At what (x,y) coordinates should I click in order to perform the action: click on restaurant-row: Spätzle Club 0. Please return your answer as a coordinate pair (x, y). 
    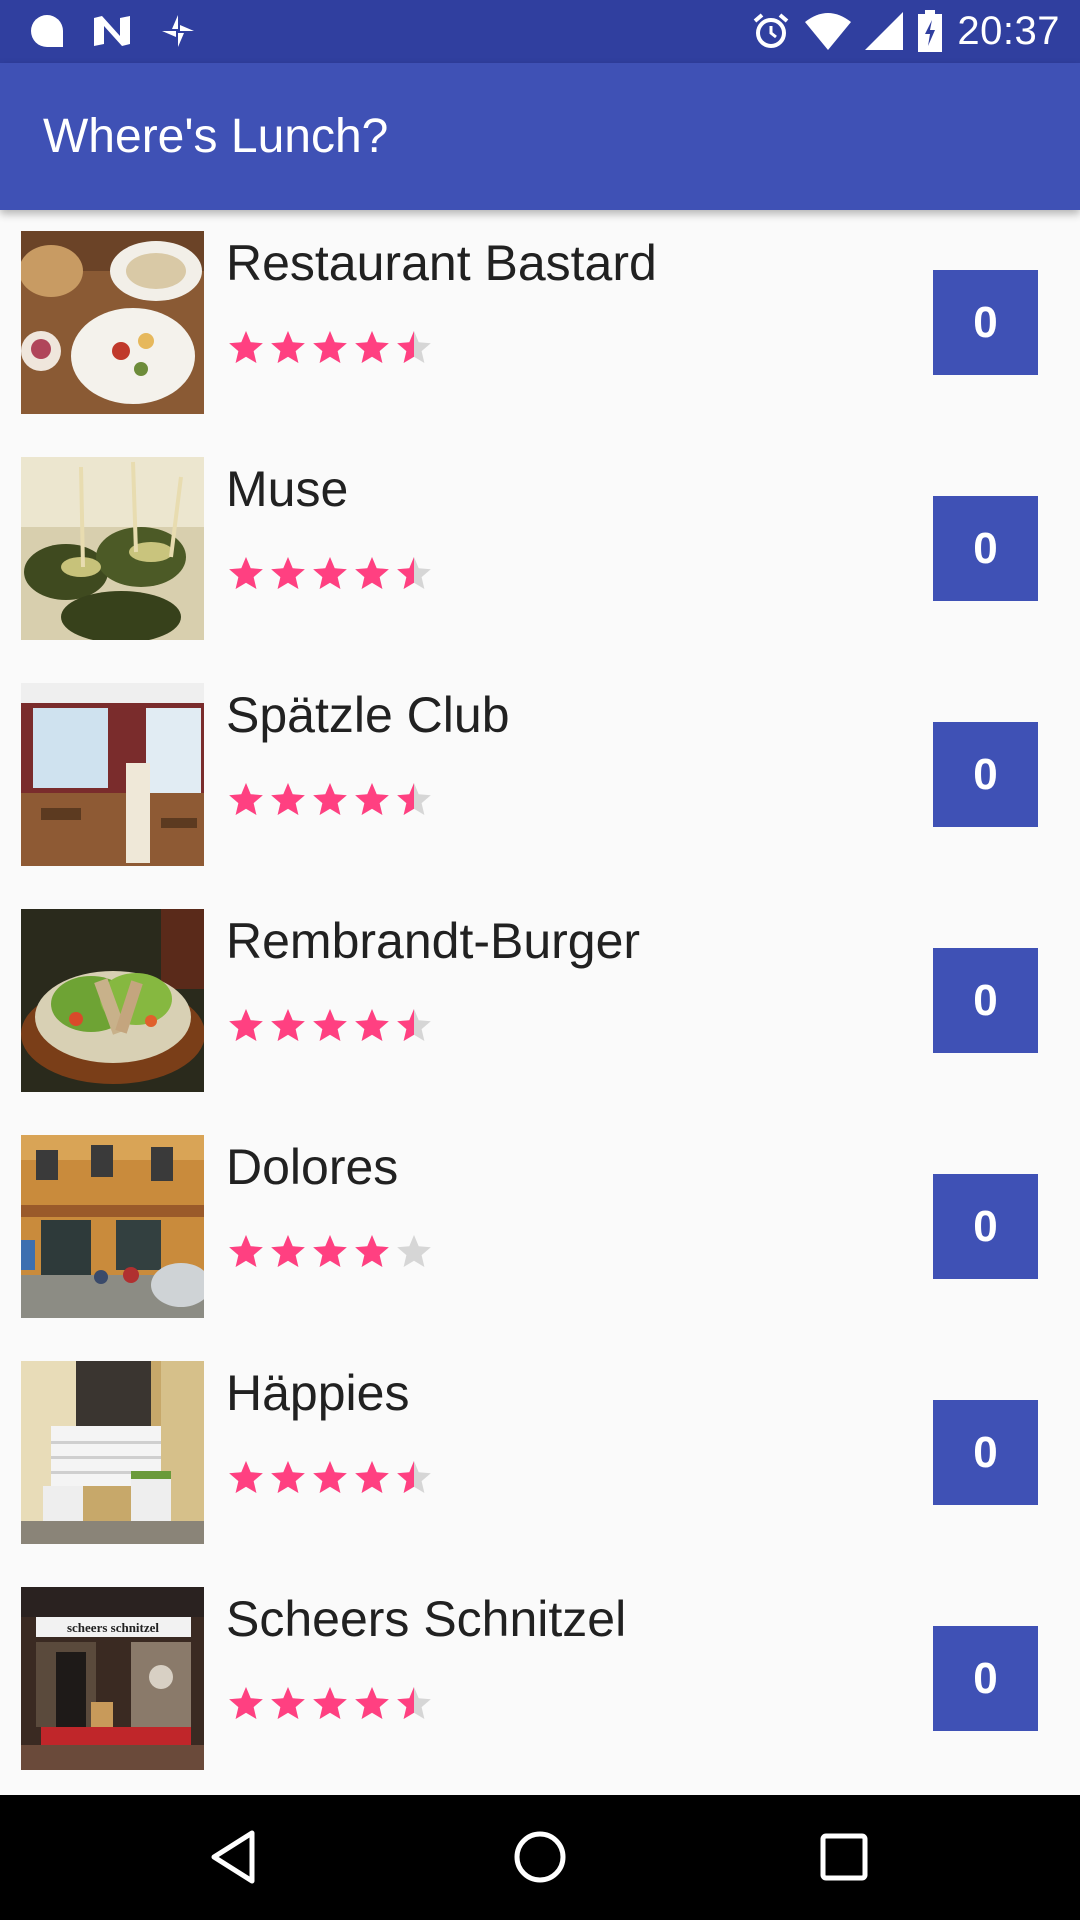
    Looking at the image, I should click on (540, 775).